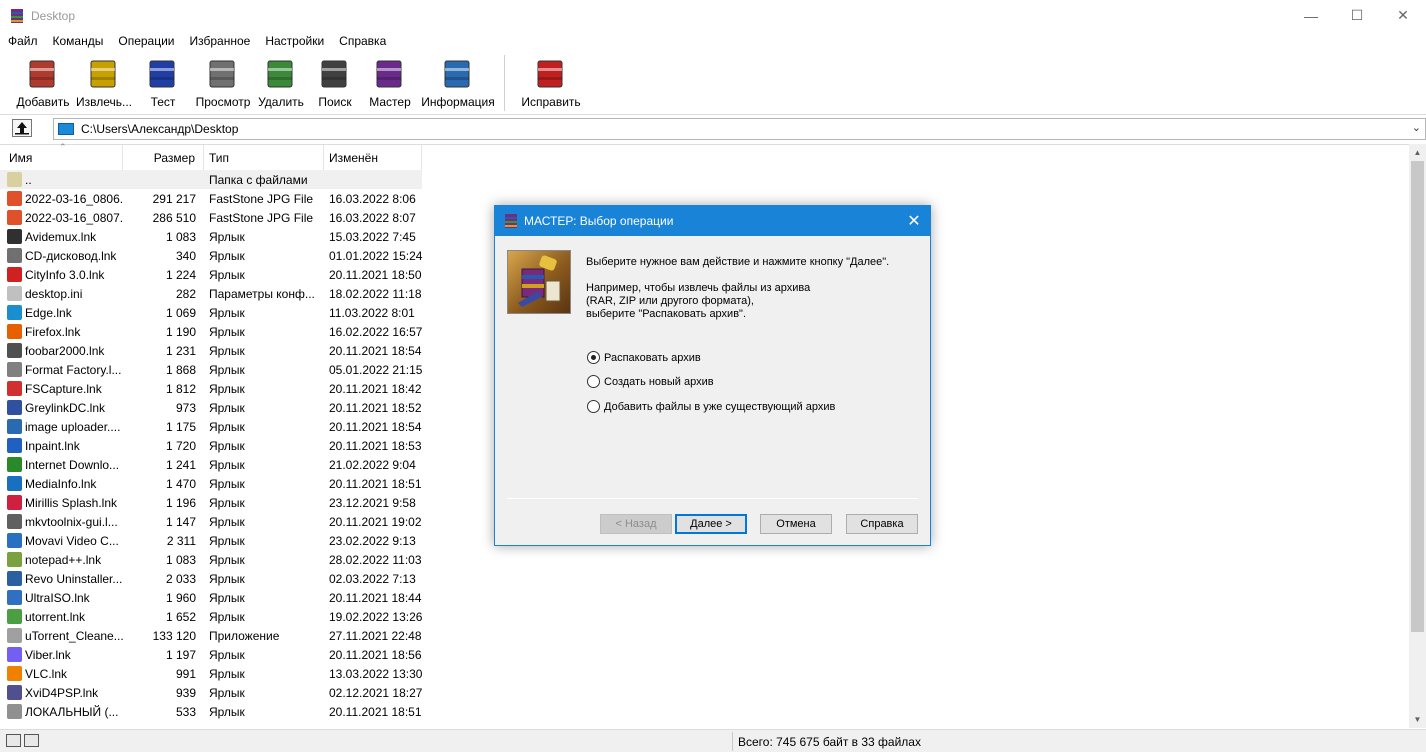 The height and width of the screenshot is (752, 1426). I want to click on menu-commands: Команды, so click(78, 41).